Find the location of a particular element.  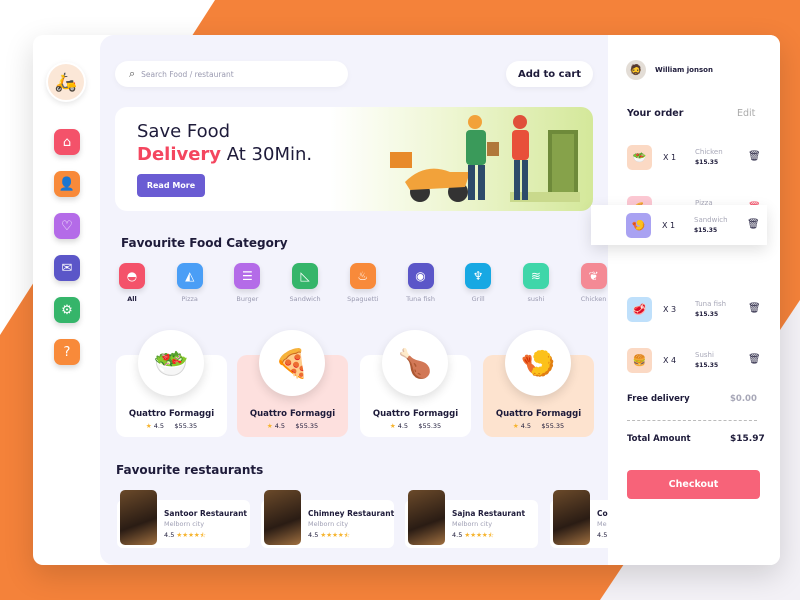

banner-subtitle: Delivery At 30Min. is located at coordinates (224, 154).